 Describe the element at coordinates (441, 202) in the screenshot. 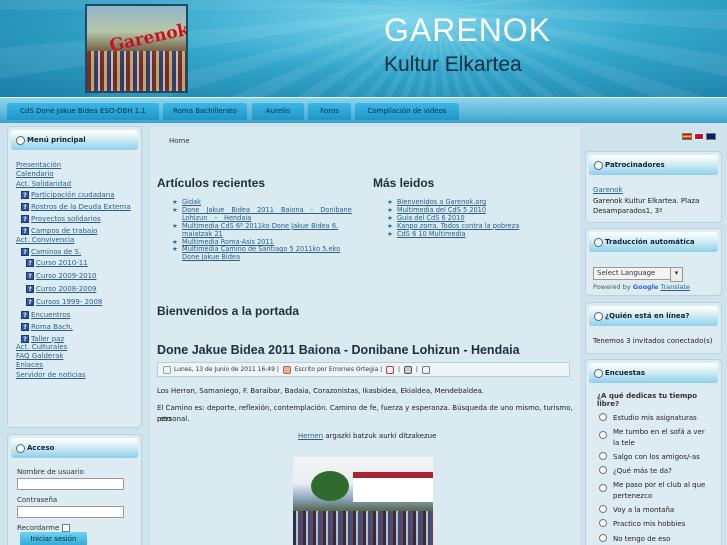

I see `popular-link: Bienvenidos a Garenok.org` at that location.